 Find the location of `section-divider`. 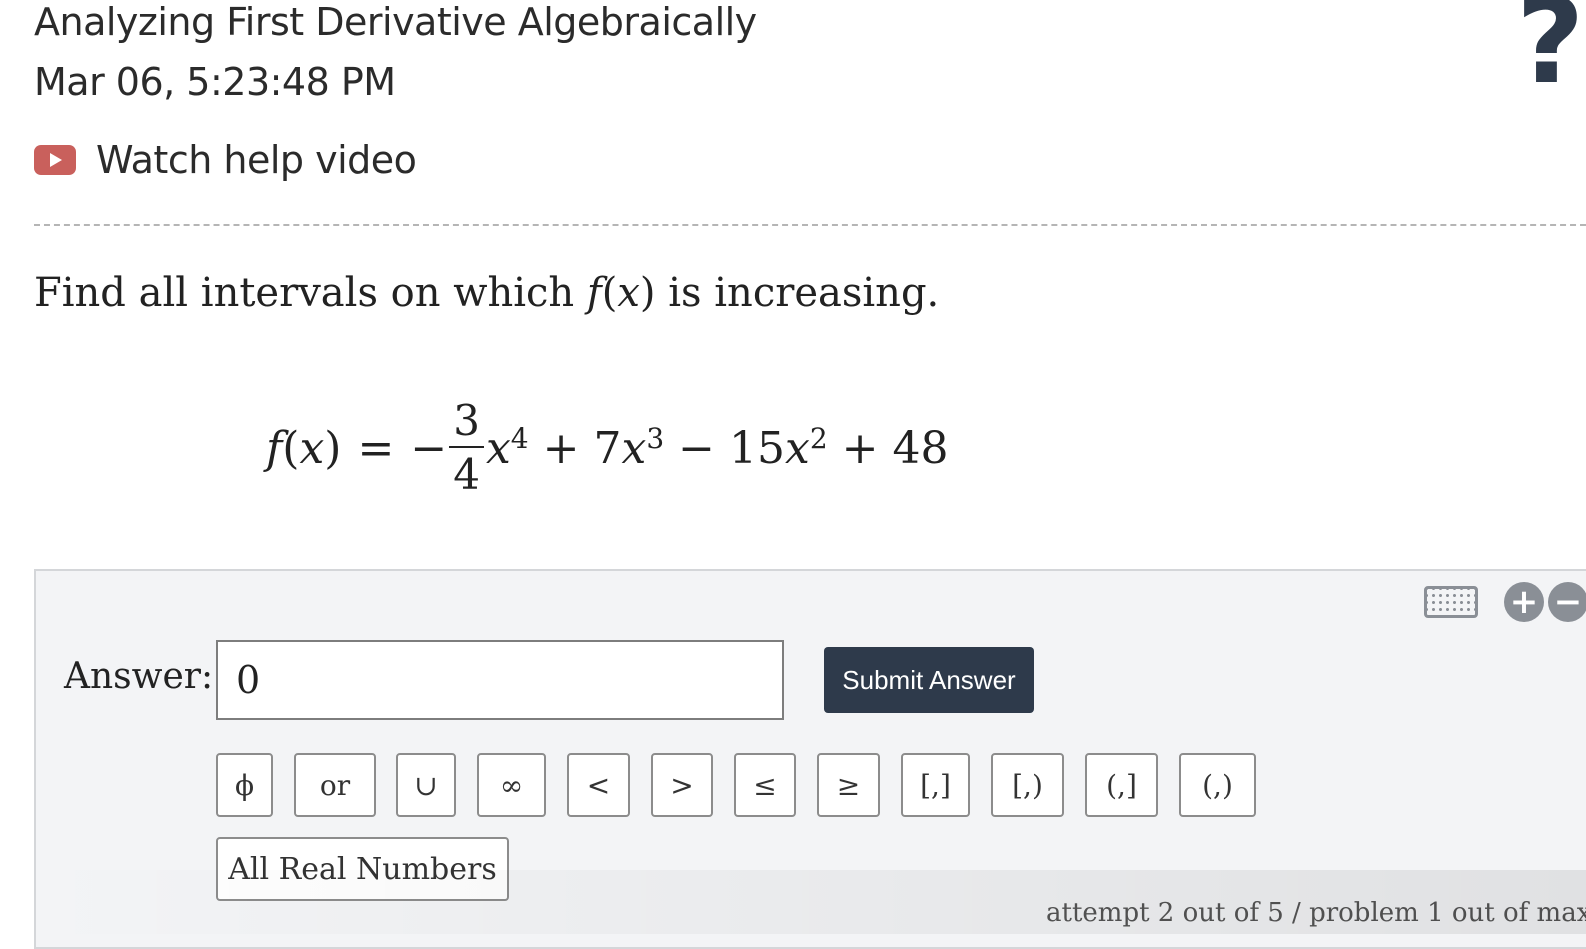

section-divider is located at coordinates (810, 225).